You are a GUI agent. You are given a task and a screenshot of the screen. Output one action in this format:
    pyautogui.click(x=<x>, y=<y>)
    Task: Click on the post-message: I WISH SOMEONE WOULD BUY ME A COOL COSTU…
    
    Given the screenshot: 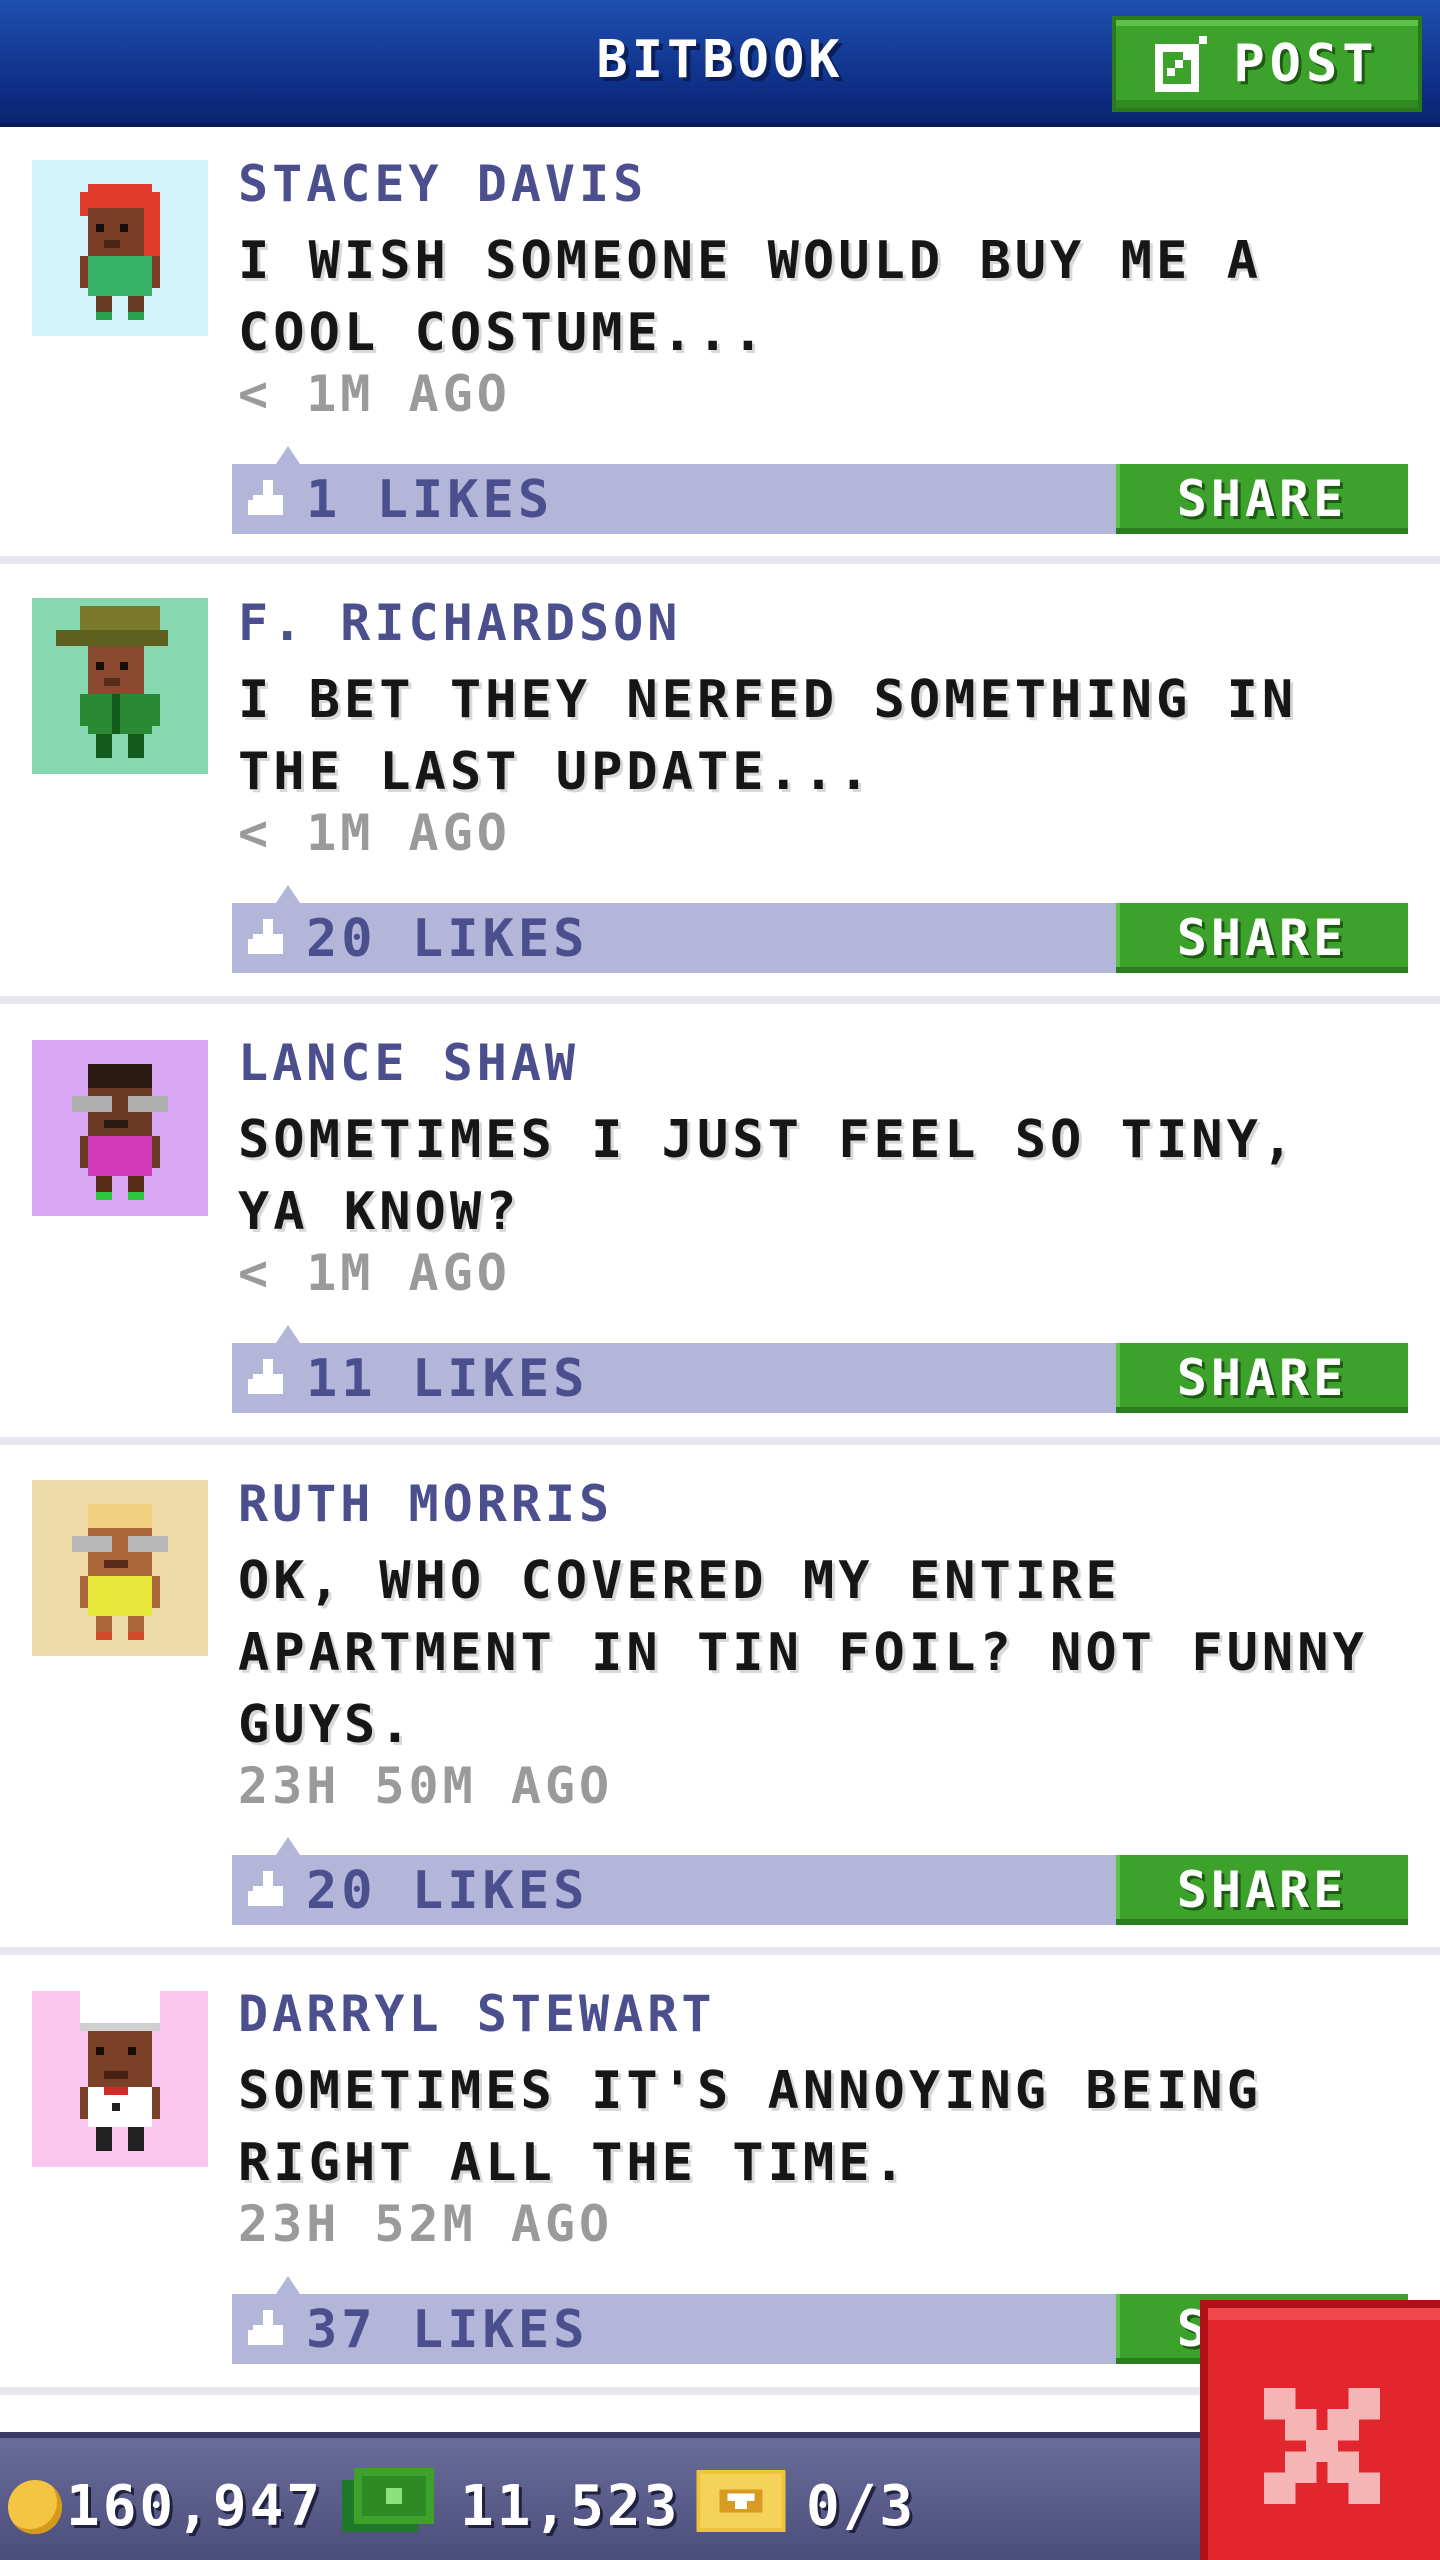 What is the action you would take?
    pyautogui.click(x=750, y=297)
    